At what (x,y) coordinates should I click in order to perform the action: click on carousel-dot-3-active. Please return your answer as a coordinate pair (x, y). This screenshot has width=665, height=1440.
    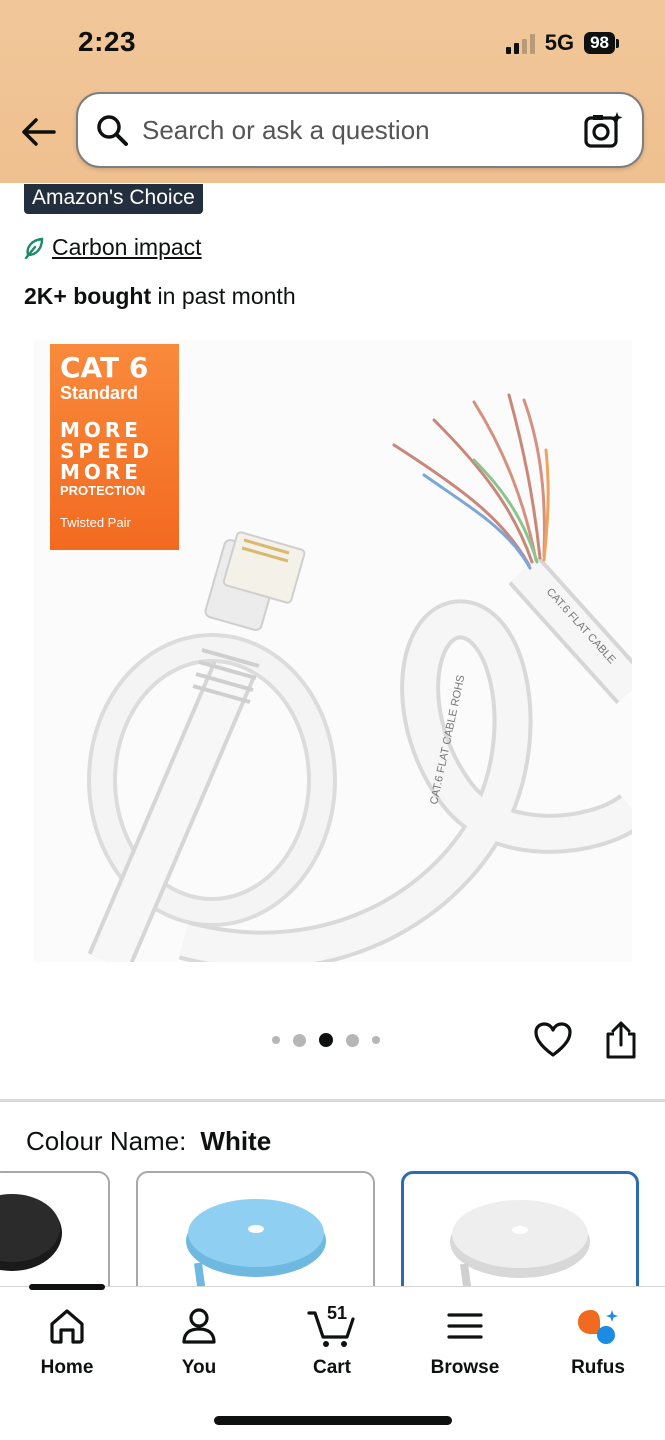
    Looking at the image, I should click on (326, 1040).